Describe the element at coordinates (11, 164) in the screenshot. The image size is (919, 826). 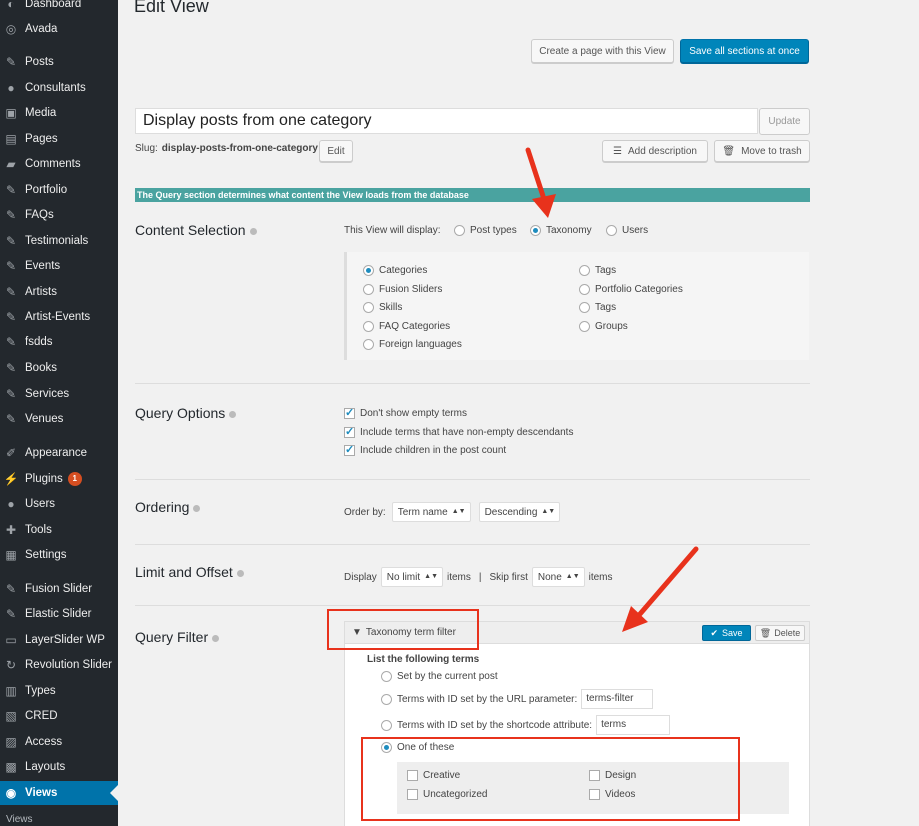
I see `comments-icon: ▰` at that location.